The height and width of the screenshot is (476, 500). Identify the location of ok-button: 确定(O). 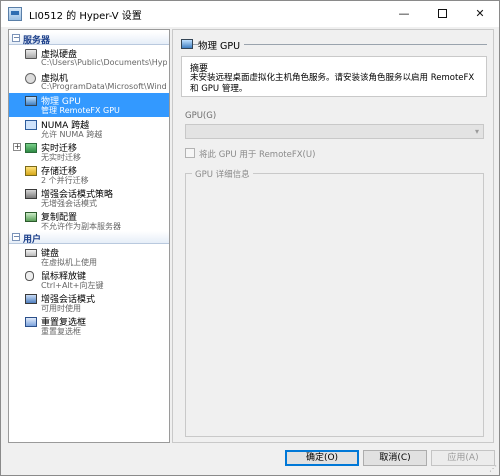
(322, 458).